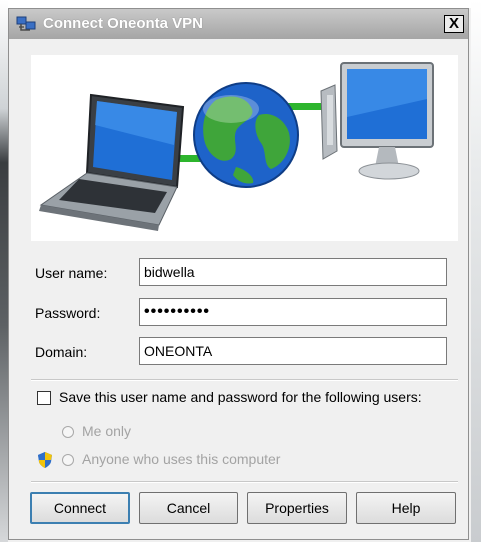  I want to click on uac-shield-icon, so click(45, 460).